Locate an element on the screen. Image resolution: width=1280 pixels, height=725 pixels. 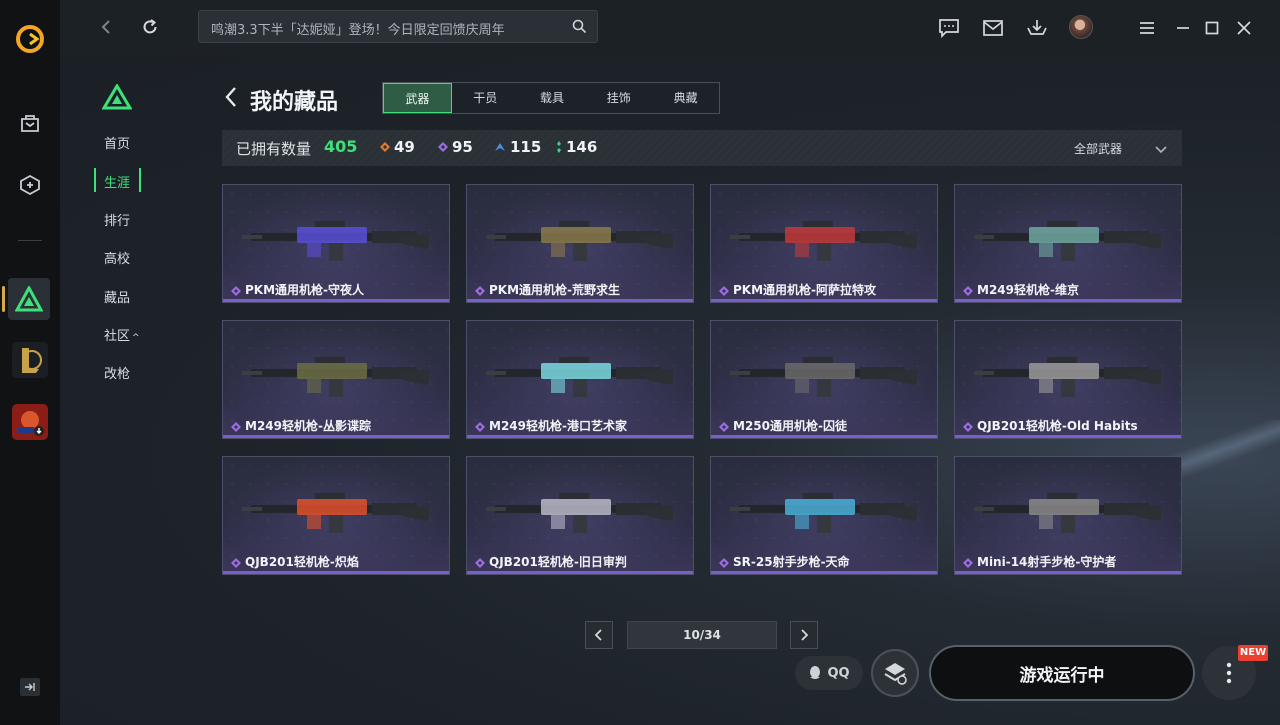
next-page-button is located at coordinates (804, 635).